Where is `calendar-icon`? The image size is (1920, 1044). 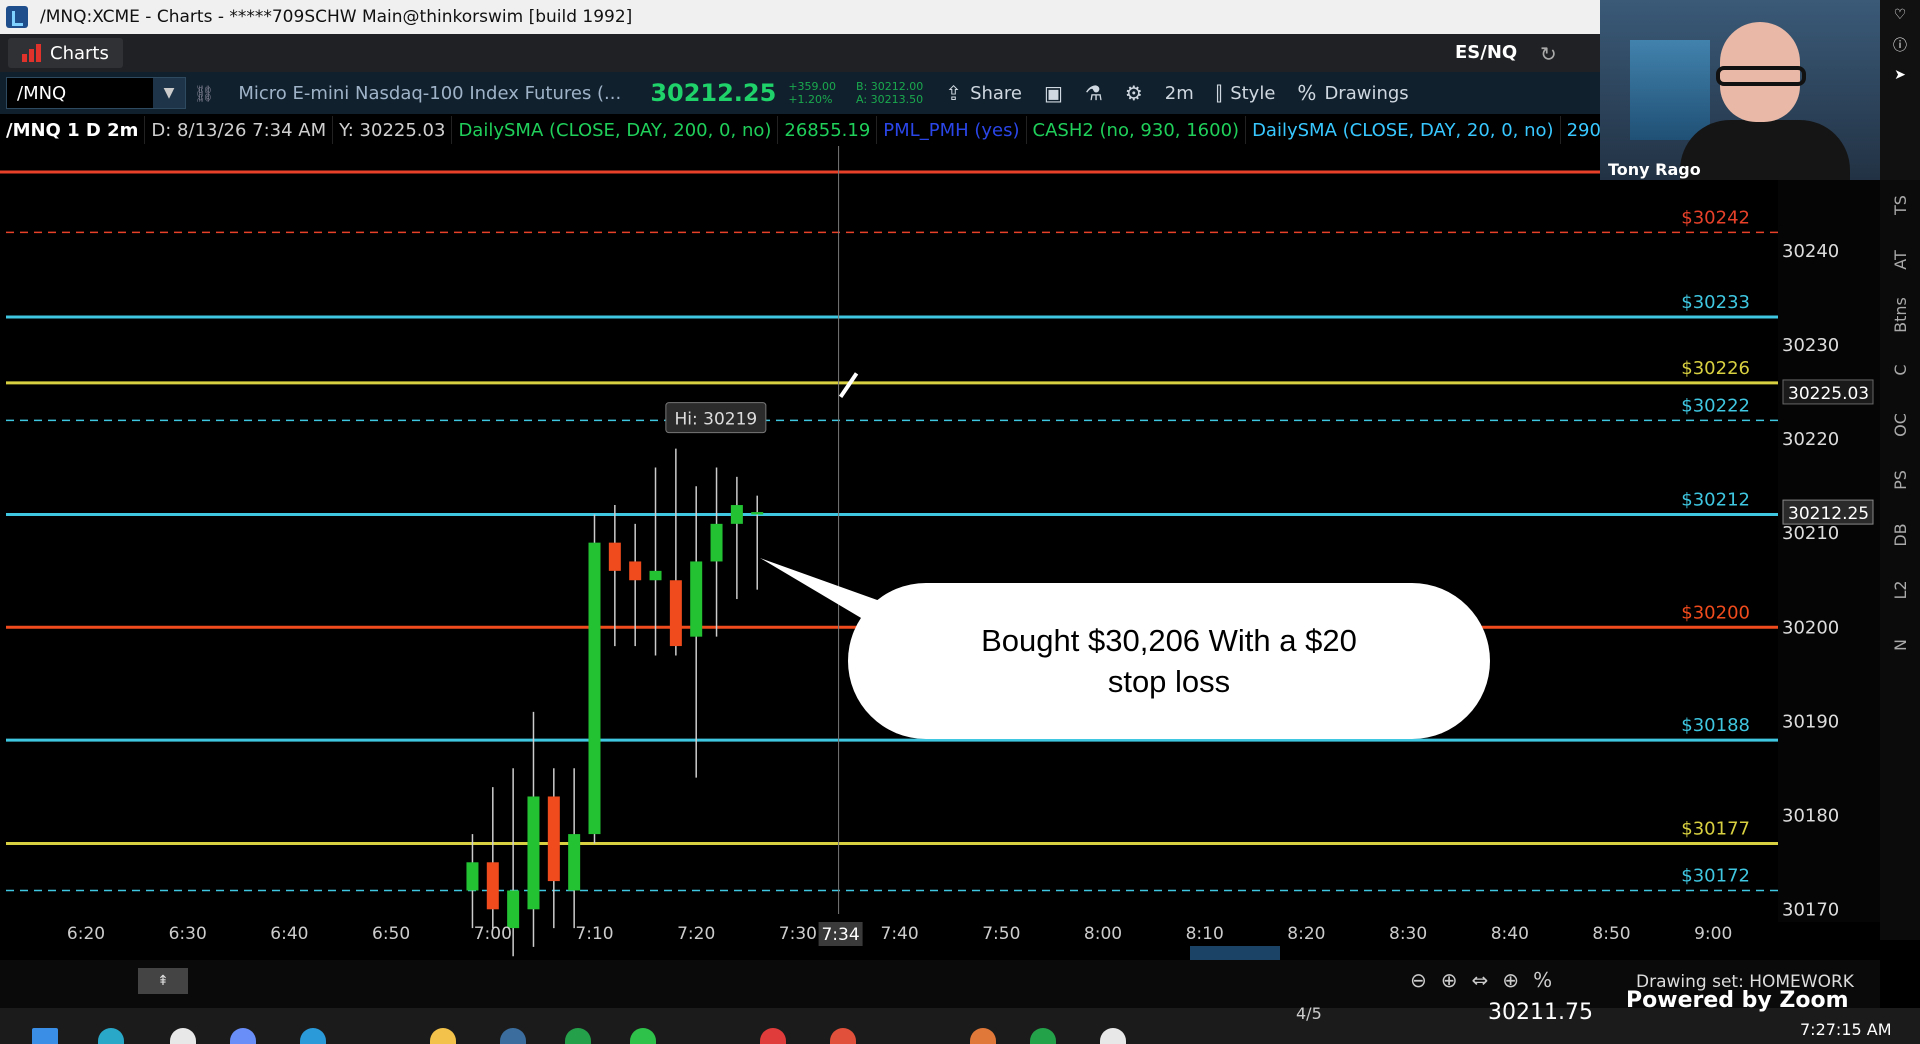 calendar-icon is located at coordinates (773, 1036).